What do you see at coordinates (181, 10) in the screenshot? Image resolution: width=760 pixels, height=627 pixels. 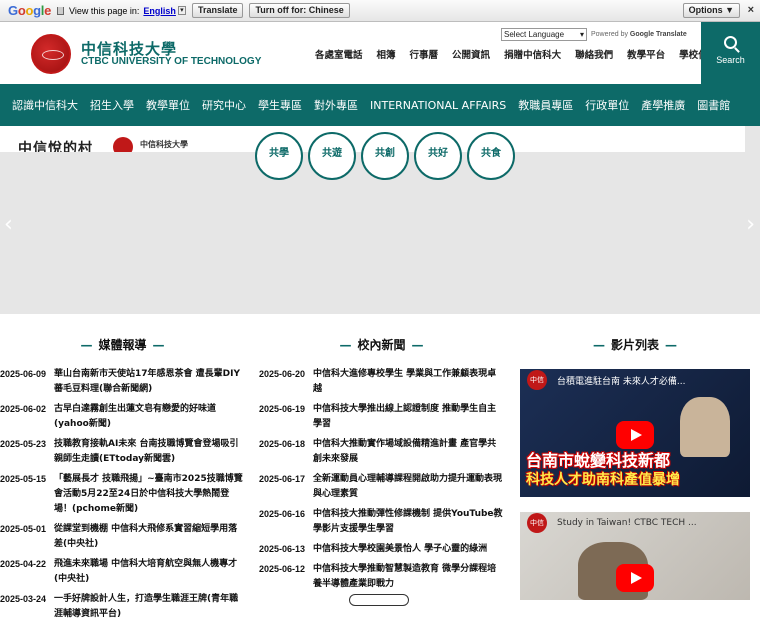 I see `language-dropdown-icon: ▾` at bounding box center [181, 10].